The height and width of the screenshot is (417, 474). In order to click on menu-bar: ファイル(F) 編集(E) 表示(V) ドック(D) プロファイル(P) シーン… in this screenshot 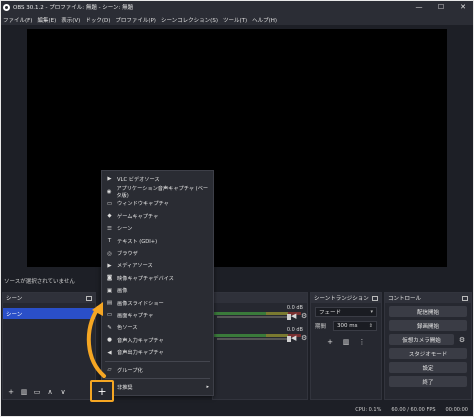, I will do `click(237, 19)`.